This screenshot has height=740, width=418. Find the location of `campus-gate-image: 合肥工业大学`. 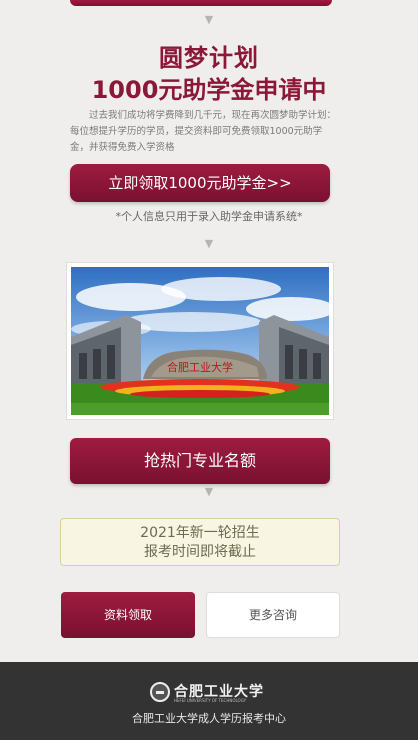

campus-gate-image: 合肥工业大学 is located at coordinates (200, 341).